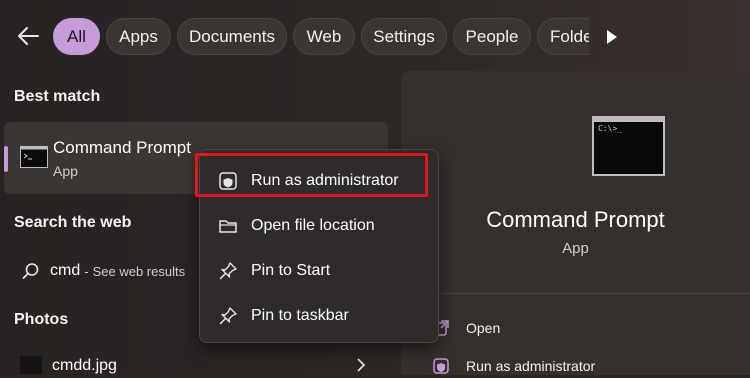 This screenshot has width=750, height=378. I want to click on action-run-as-admin-label: Run as administrator, so click(531, 366).